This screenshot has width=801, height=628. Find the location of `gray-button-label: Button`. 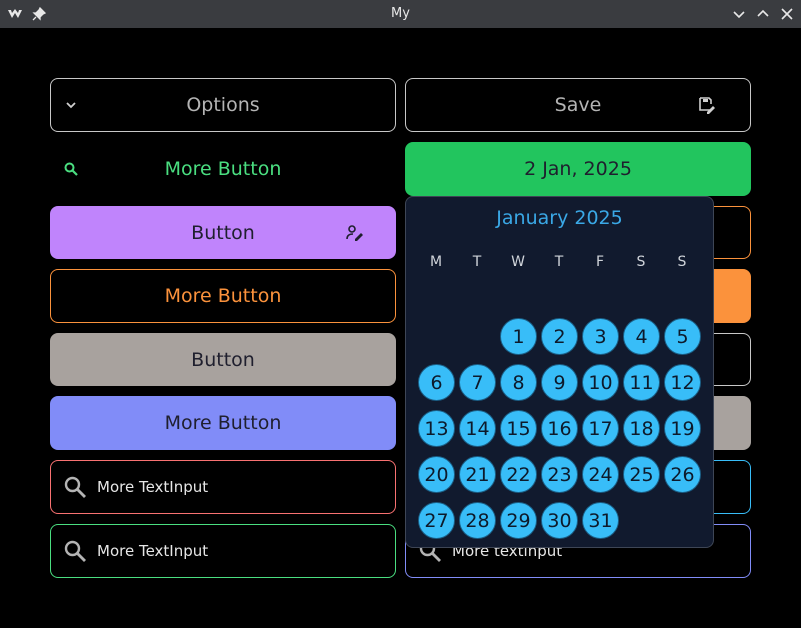

gray-button-label: Button is located at coordinates (223, 359).